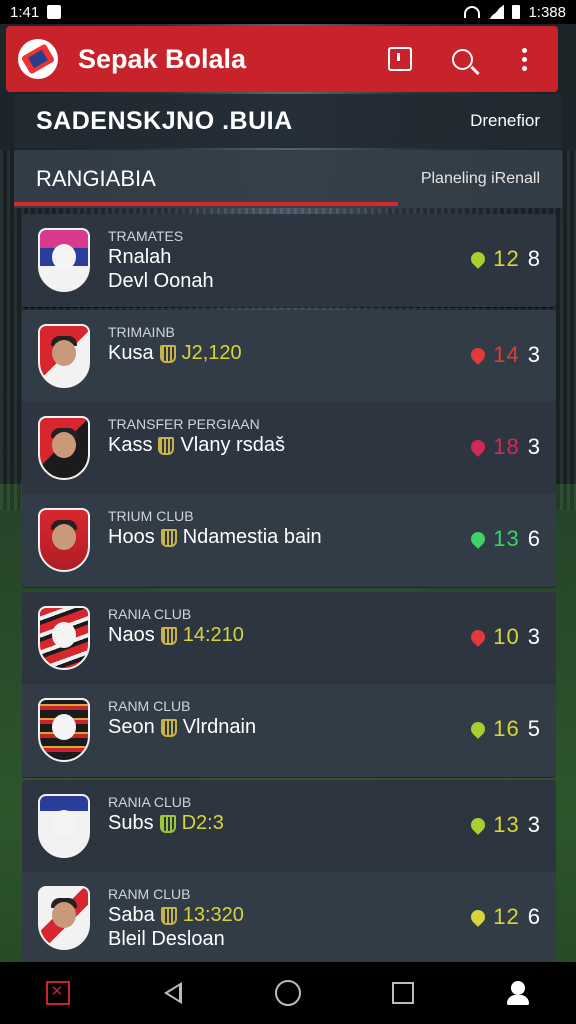 The width and height of the screenshot is (576, 1024). I want to click on list-item: RANM CLUB Saba 13:320 Bleil Desloan 12 6, so click(289, 918).